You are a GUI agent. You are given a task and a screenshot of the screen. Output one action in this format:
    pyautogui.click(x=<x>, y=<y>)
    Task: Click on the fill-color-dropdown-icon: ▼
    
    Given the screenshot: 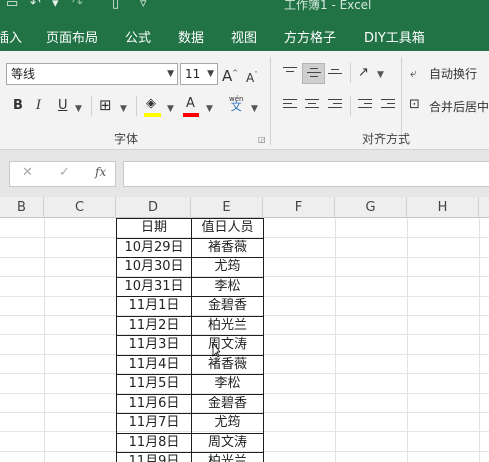 What is the action you would take?
    pyautogui.click(x=170, y=109)
    